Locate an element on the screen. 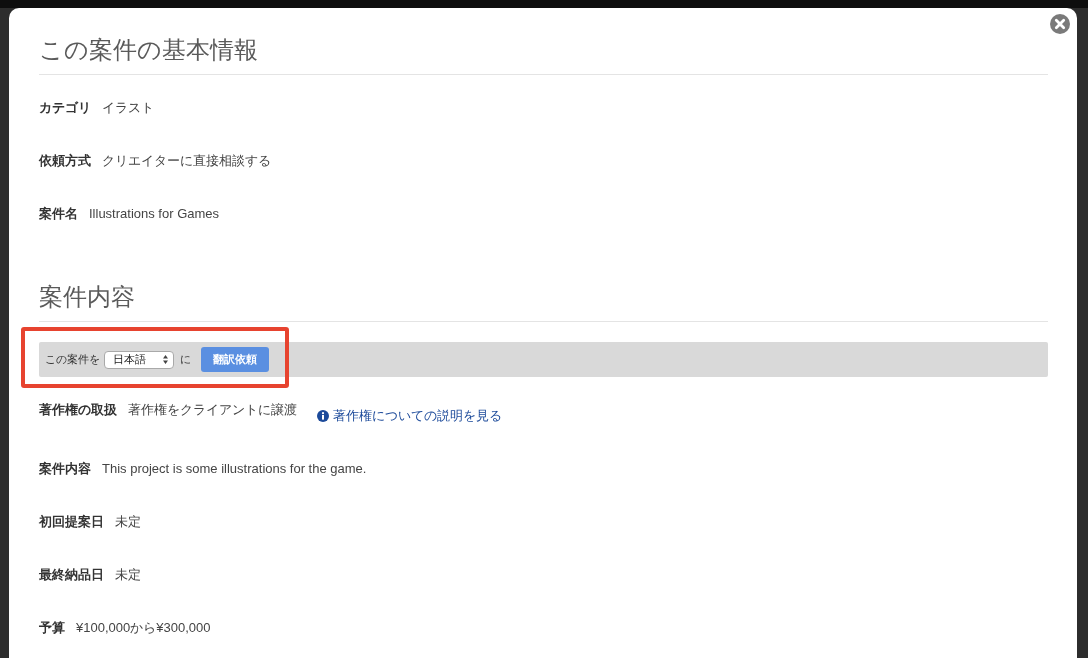 The width and height of the screenshot is (1088, 658). field-label: 初回提案日 is located at coordinates (71, 521).